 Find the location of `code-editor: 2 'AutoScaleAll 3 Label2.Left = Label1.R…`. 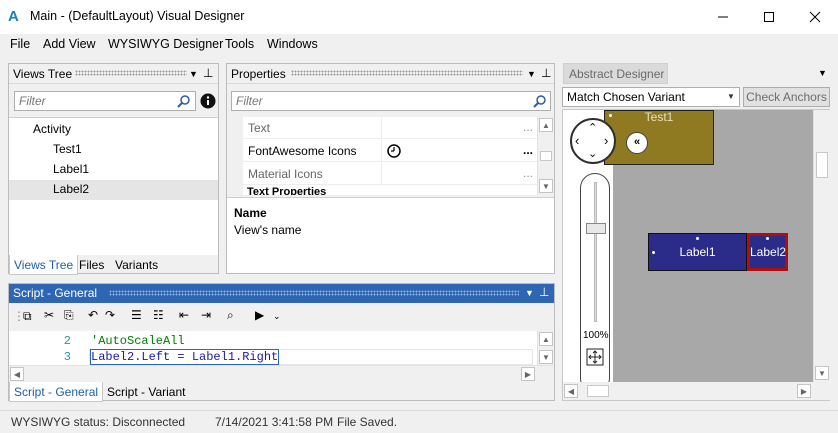

code-editor: 2 'AutoScaleAll 3 Label2.Left = Label1.R… is located at coordinates (281, 356).